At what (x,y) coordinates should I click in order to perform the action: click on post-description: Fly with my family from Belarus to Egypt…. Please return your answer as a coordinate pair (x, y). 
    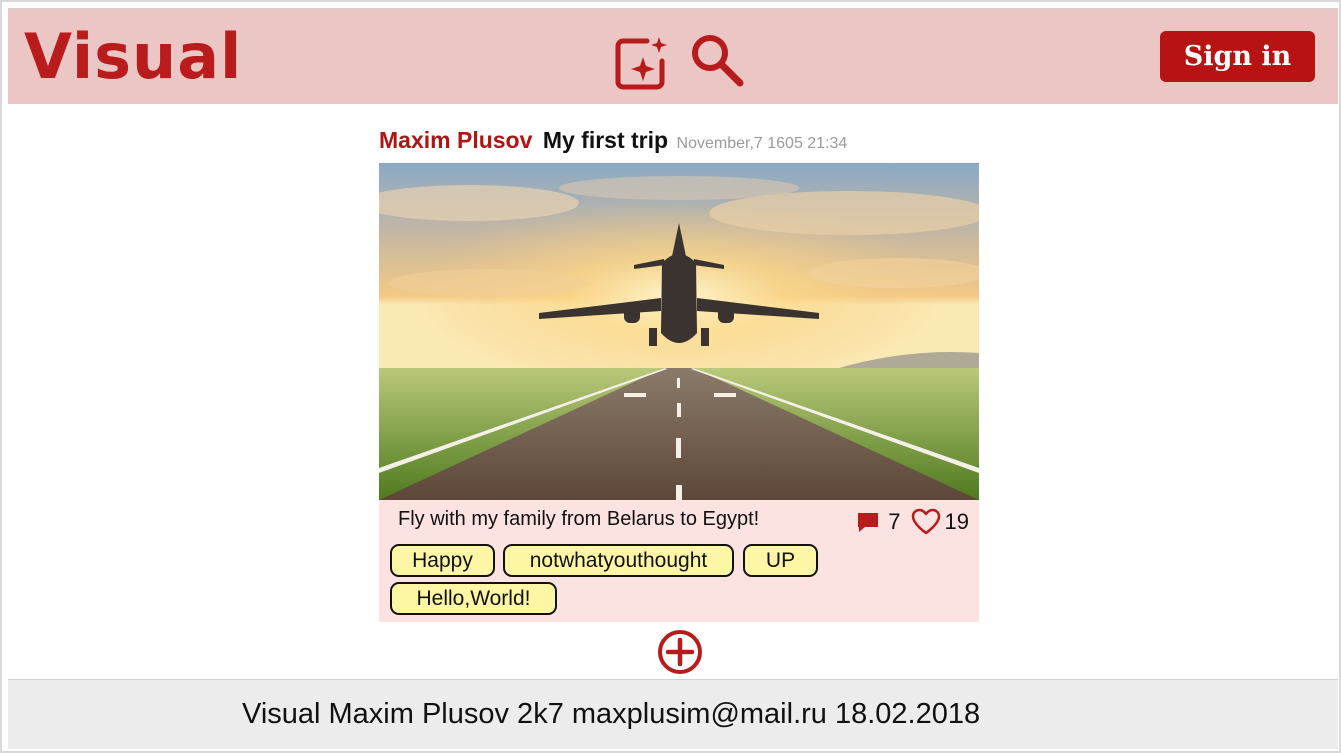
    Looking at the image, I should click on (579, 519).